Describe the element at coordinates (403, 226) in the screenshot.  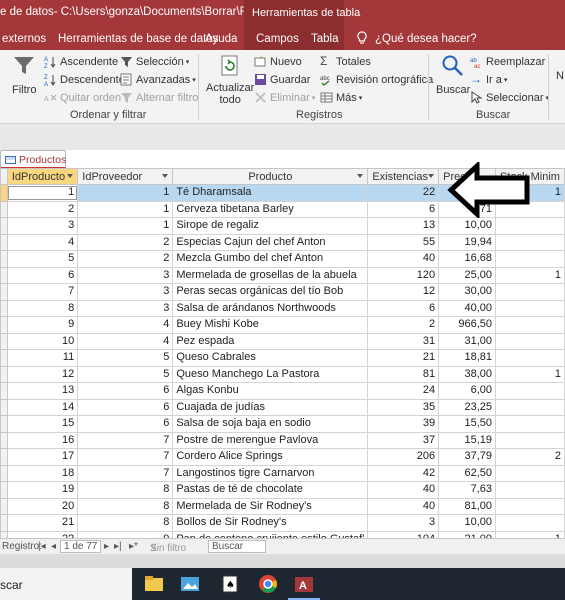
I see `cell-existencias: 13` at that location.